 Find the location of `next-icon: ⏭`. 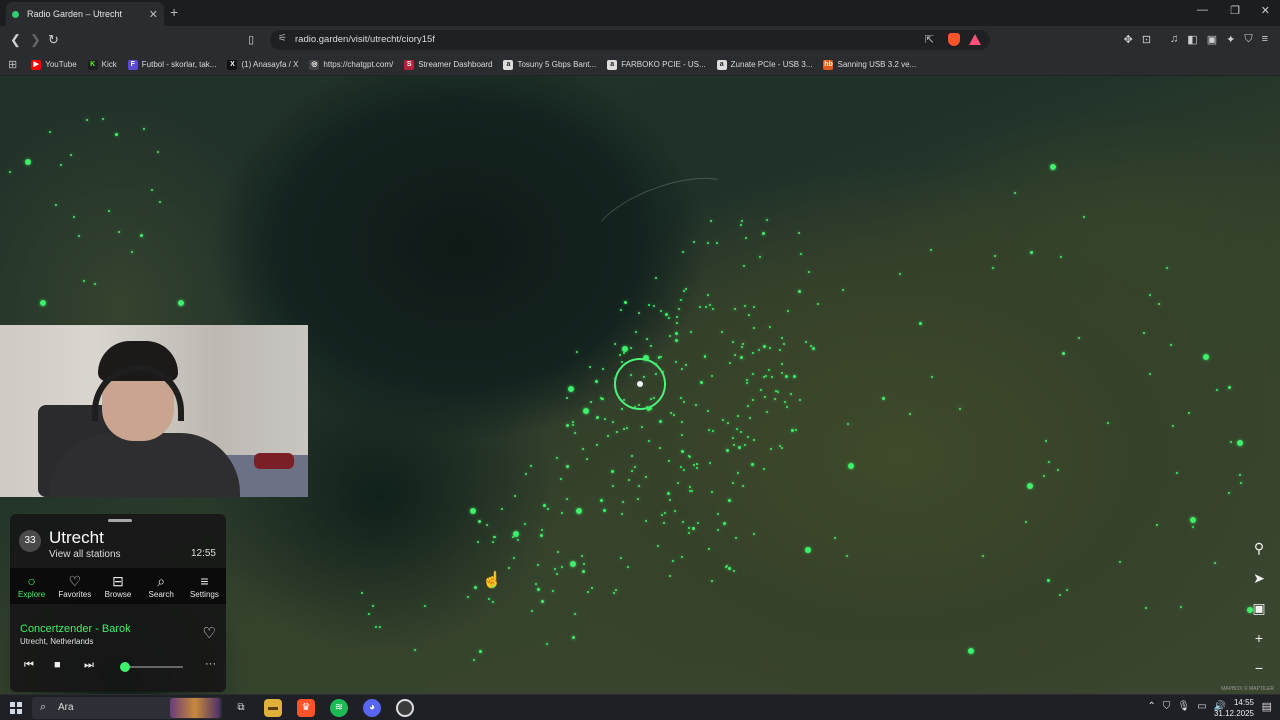

next-icon: ⏭ is located at coordinates (89, 665).